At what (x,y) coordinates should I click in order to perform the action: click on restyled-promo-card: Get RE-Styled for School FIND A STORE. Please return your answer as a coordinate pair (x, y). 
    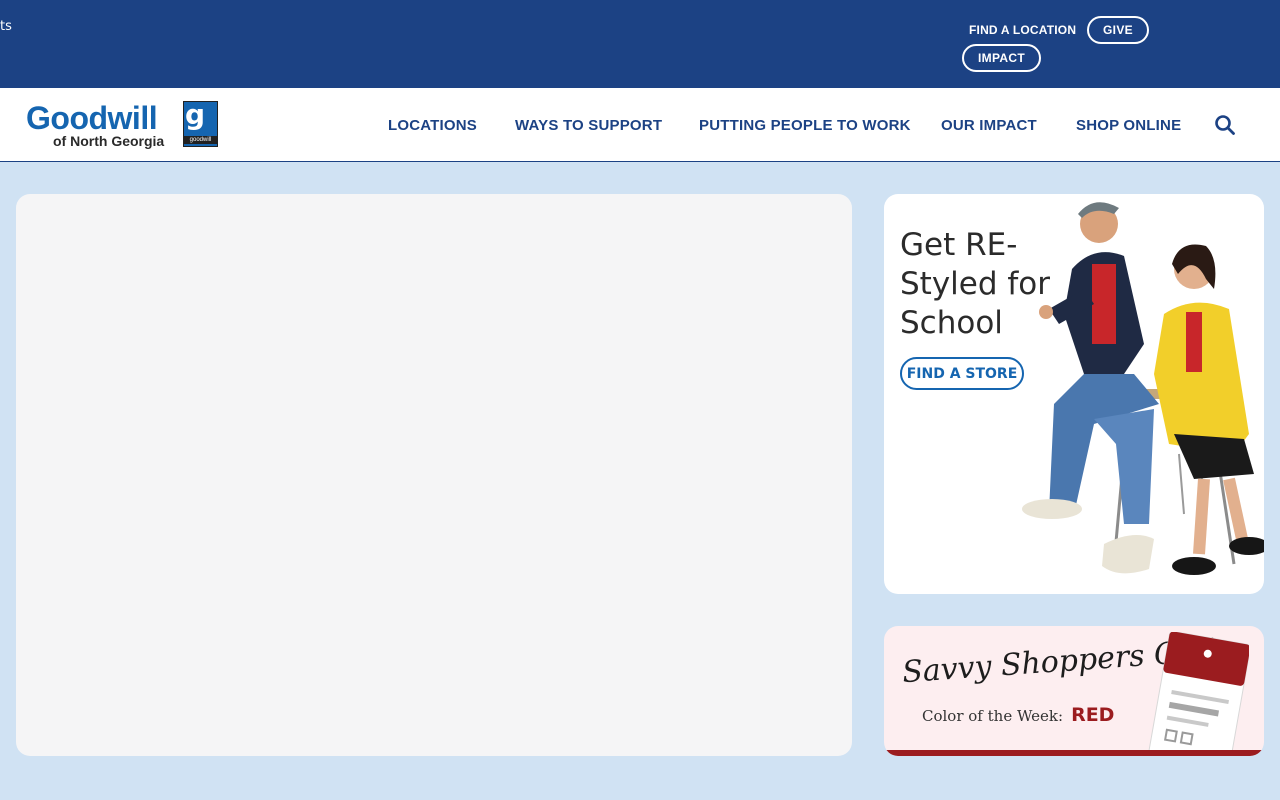
    Looking at the image, I should click on (1074, 394).